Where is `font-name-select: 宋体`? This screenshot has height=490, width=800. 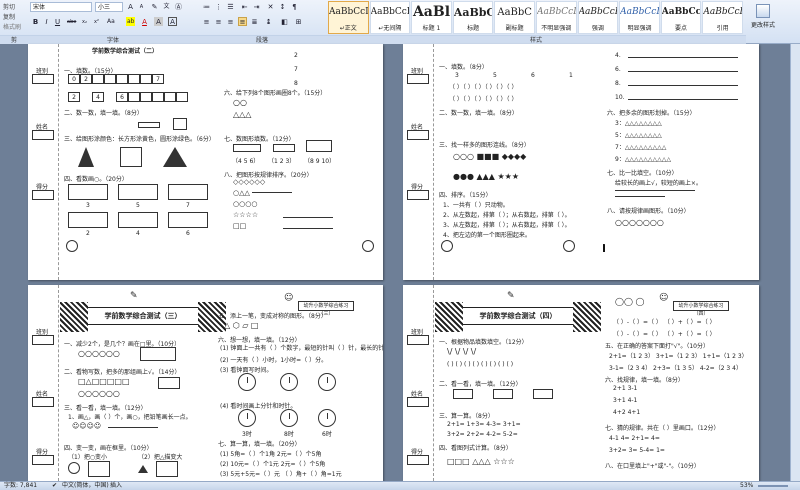 font-name-select: 宋体 is located at coordinates (61, 7).